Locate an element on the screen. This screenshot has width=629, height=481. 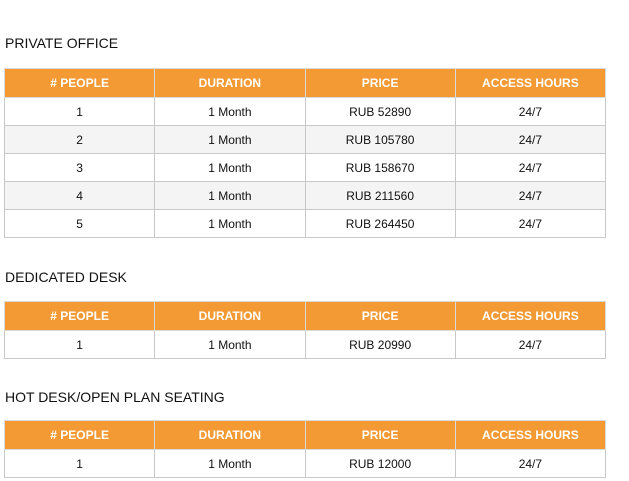
cell-price: RUB 52890 is located at coordinates (380, 111).